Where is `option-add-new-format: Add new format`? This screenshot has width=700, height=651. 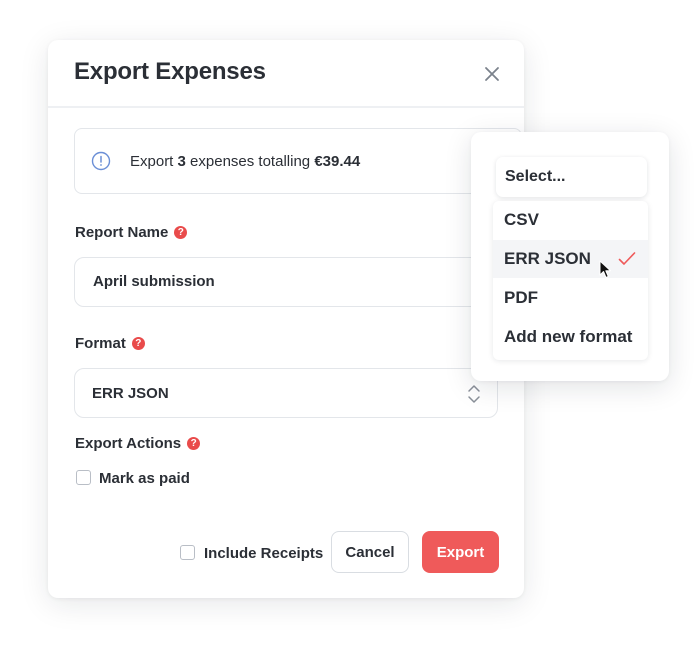 option-add-new-format: Add new format is located at coordinates (570, 337).